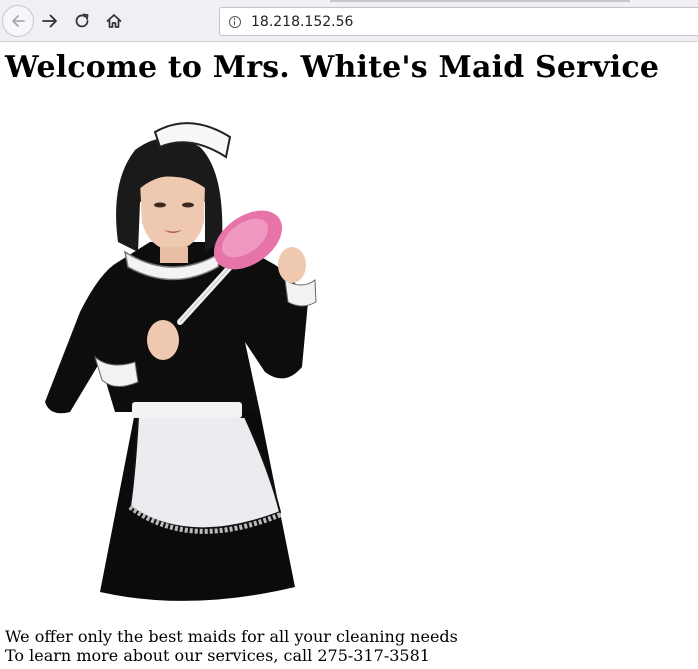 The width and height of the screenshot is (698, 669). Describe the element at coordinates (172, 214) in the screenshot. I see `maid-face` at that location.